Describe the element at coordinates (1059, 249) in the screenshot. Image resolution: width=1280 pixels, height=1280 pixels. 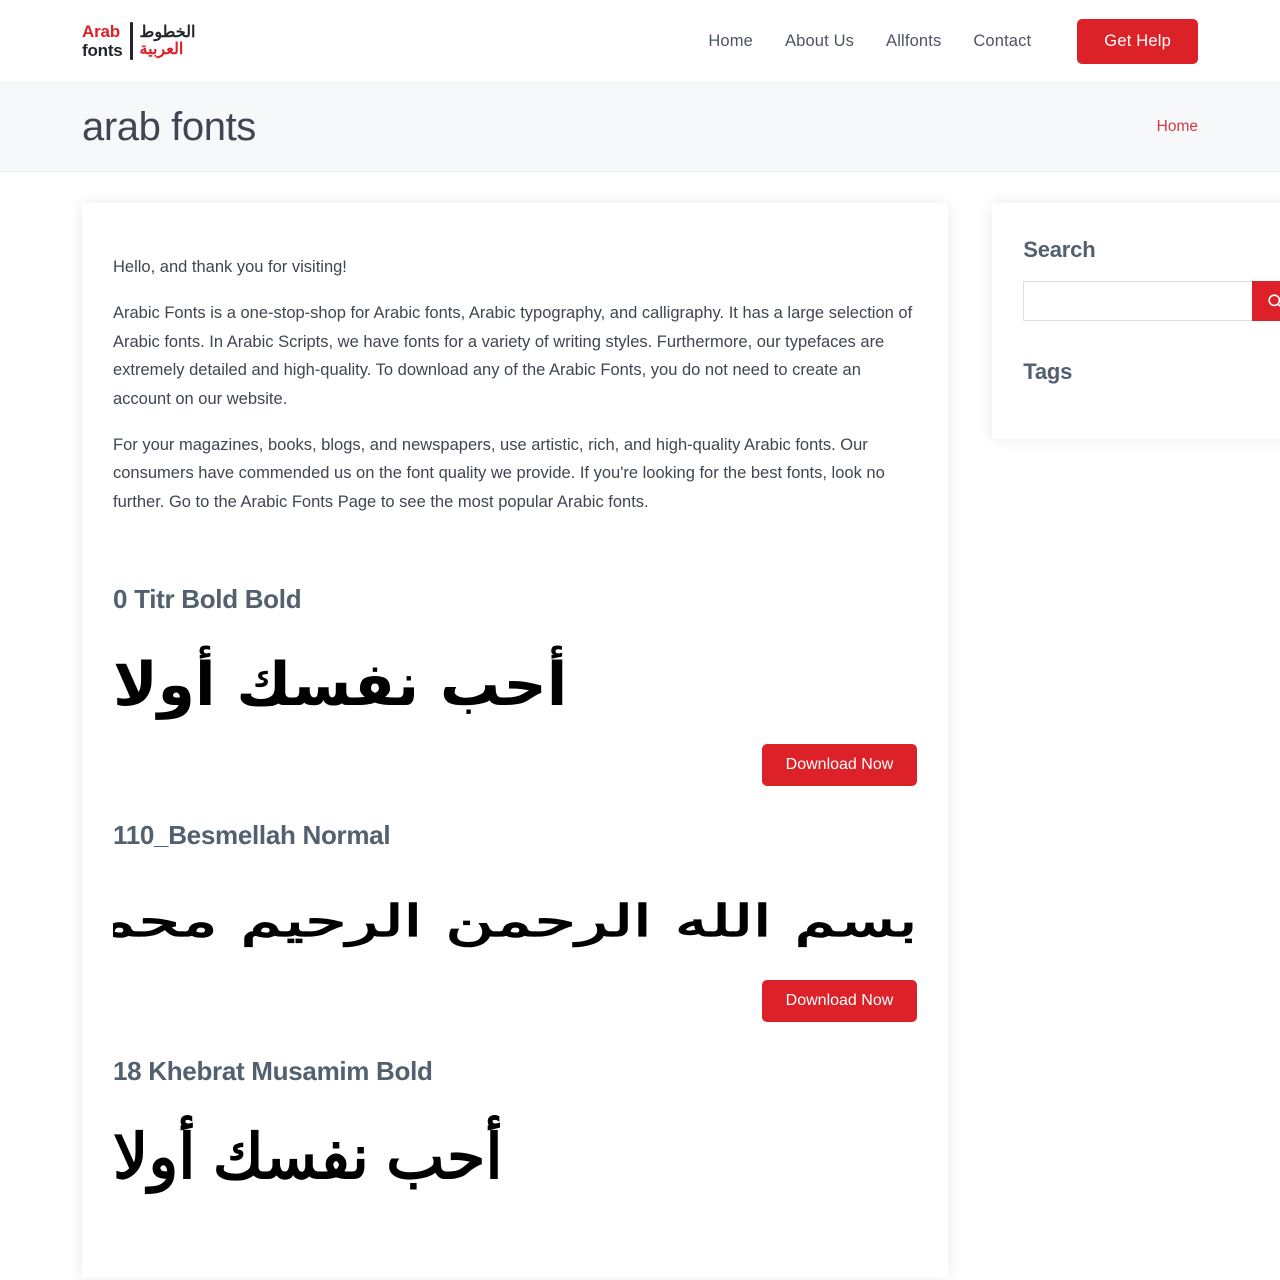
I see `search-widget-title: Search` at that location.